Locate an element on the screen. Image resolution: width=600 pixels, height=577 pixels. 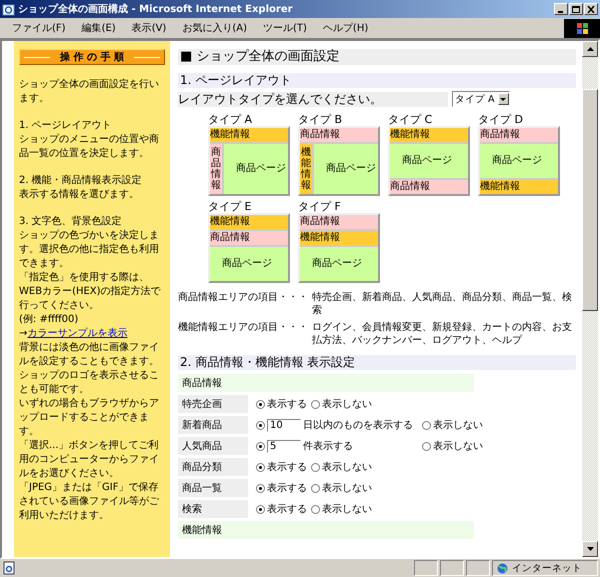
row-label: 検索 is located at coordinates (213, 509).